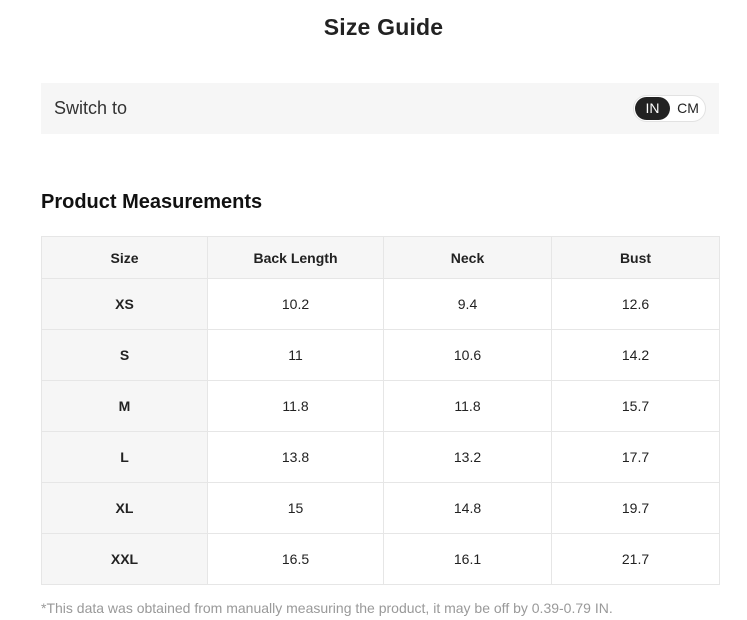 The width and height of the screenshot is (747, 620). I want to click on table-row: M 11.8 11.8 15.7, so click(380, 406).